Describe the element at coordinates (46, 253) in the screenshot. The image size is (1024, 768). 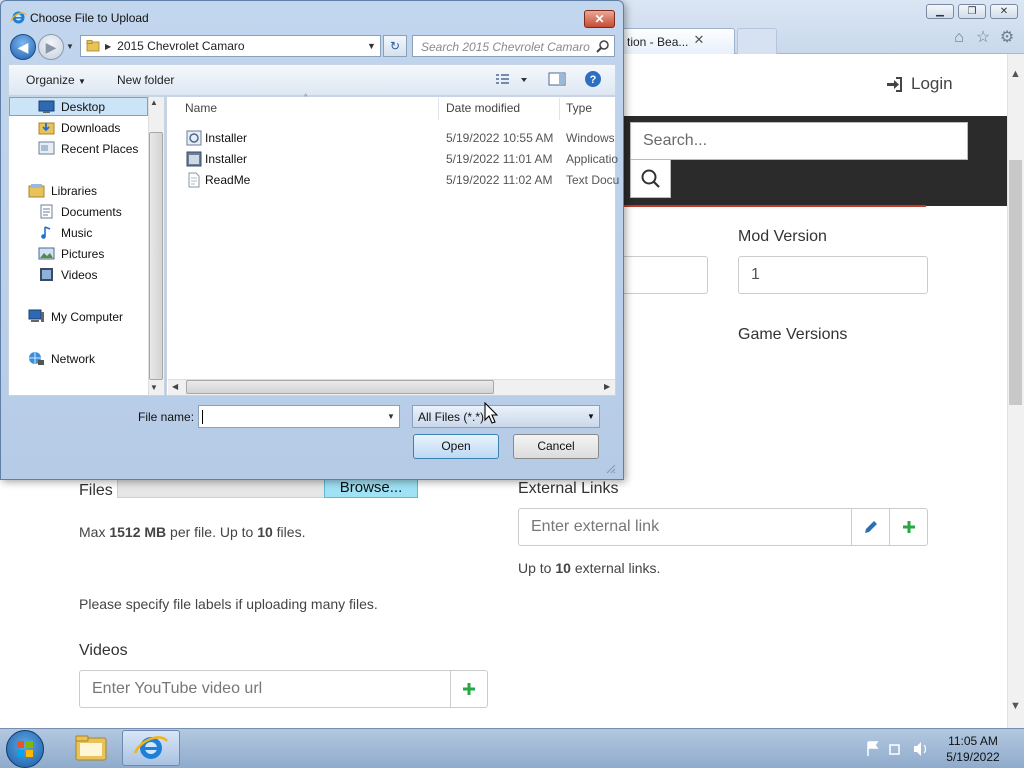
I see `pictures-icon` at that location.